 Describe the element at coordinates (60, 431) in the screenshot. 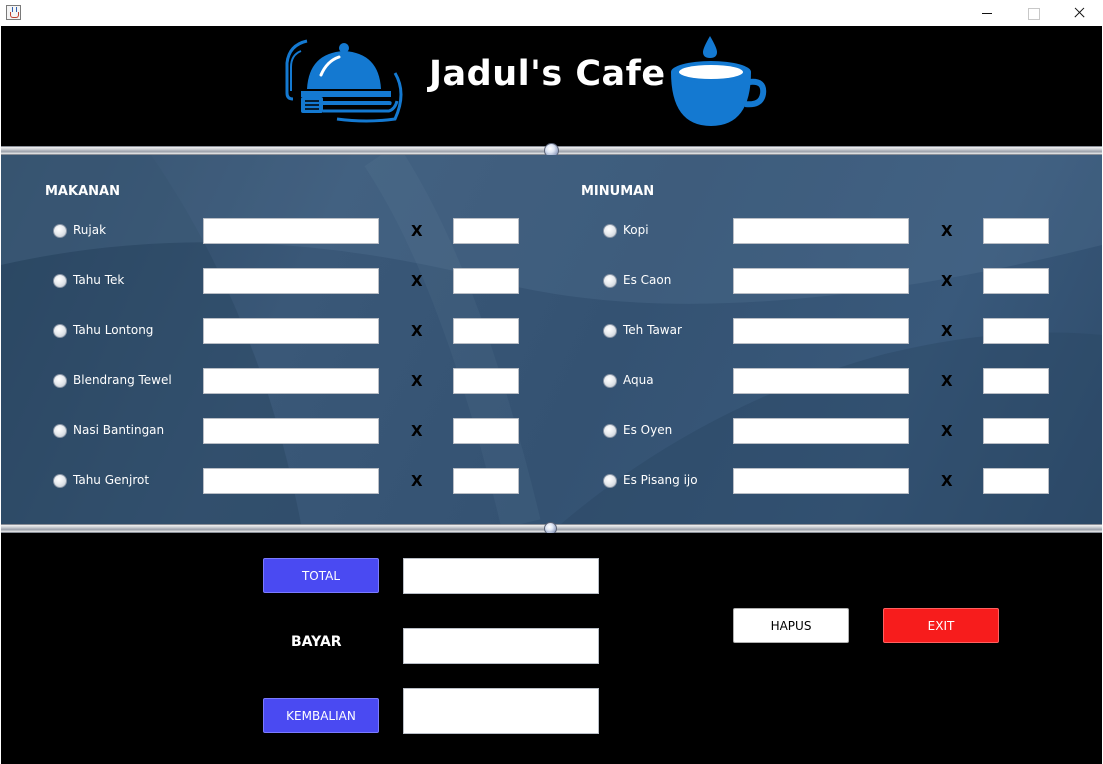

I see `makanan-radio-nasi-bantingan` at that location.